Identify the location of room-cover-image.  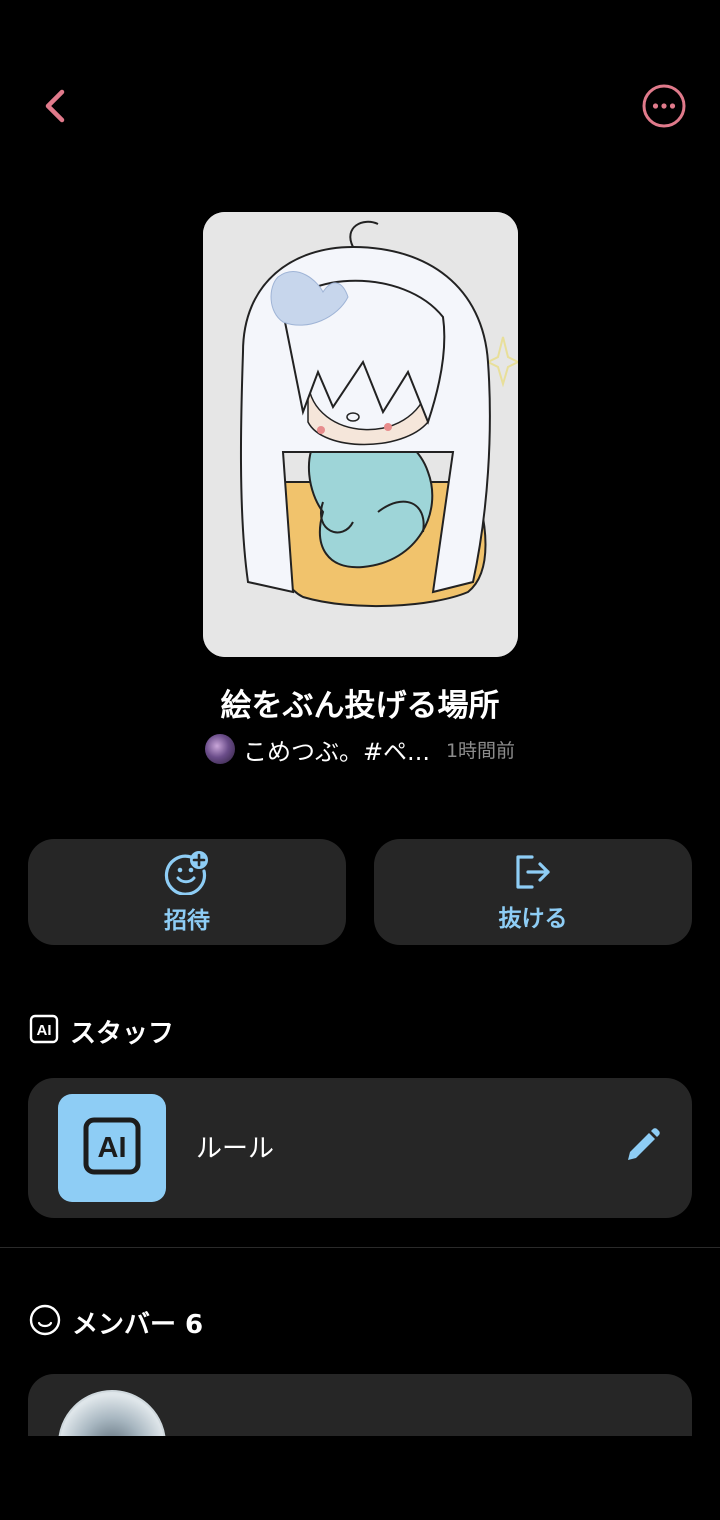
(360, 434).